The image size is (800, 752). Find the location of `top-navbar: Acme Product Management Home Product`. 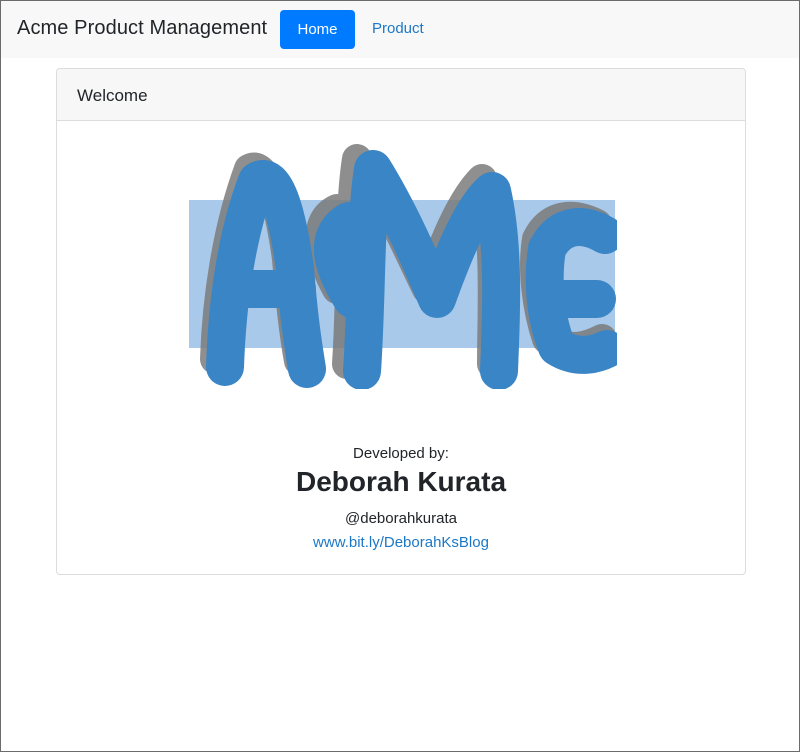

top-navbar: Acme Product Management Home Product is located at coordinates (400, 29).